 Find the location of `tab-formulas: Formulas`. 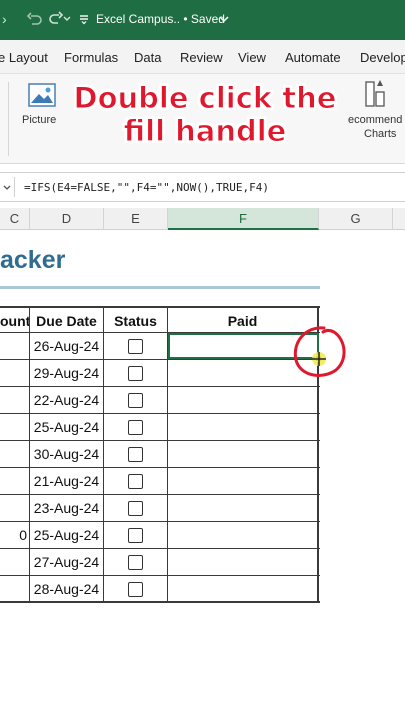

tab-formulas: Formulas is located at coordinates (91, 57).